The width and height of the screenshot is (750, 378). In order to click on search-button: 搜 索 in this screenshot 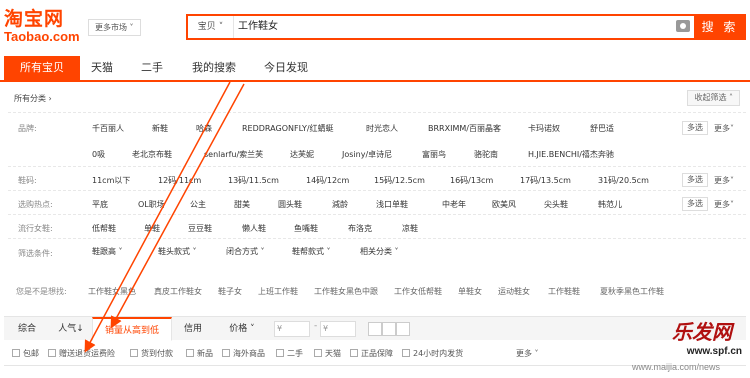, I will do `click(720, 27)`.